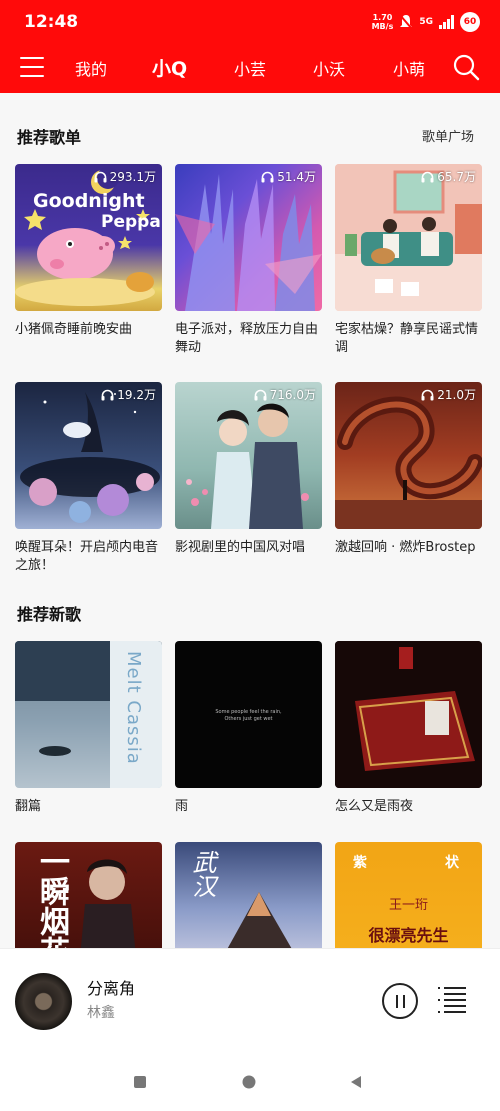 The image size is (500, 1111). I want to click on playlist-card: 716.0万 影视剧里的中国风对唱, so click(248, 469).